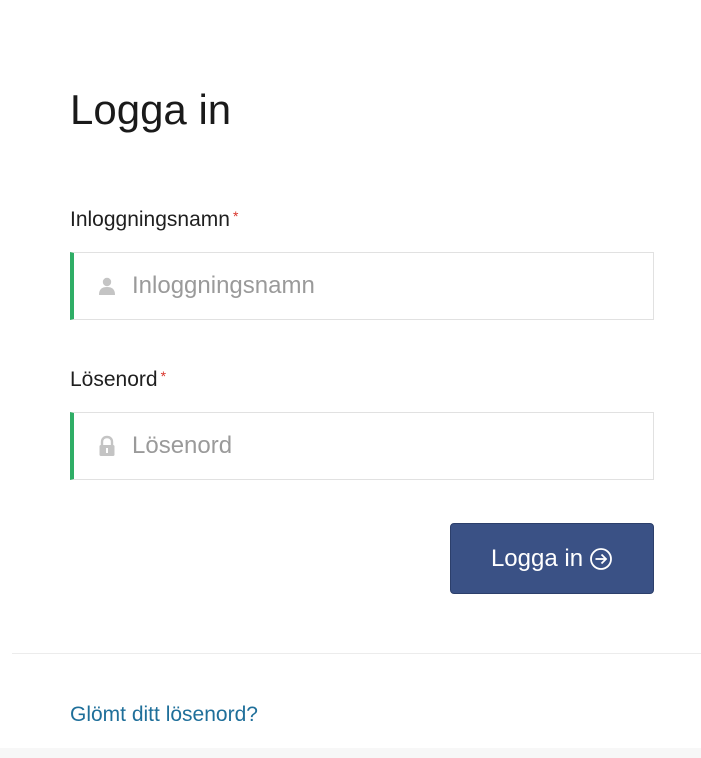 The width and height of the screenshot is (701, 758). Describe the element at coordinates (151, 109) in the screenshot. I see `page-title: Logga in` at that location.